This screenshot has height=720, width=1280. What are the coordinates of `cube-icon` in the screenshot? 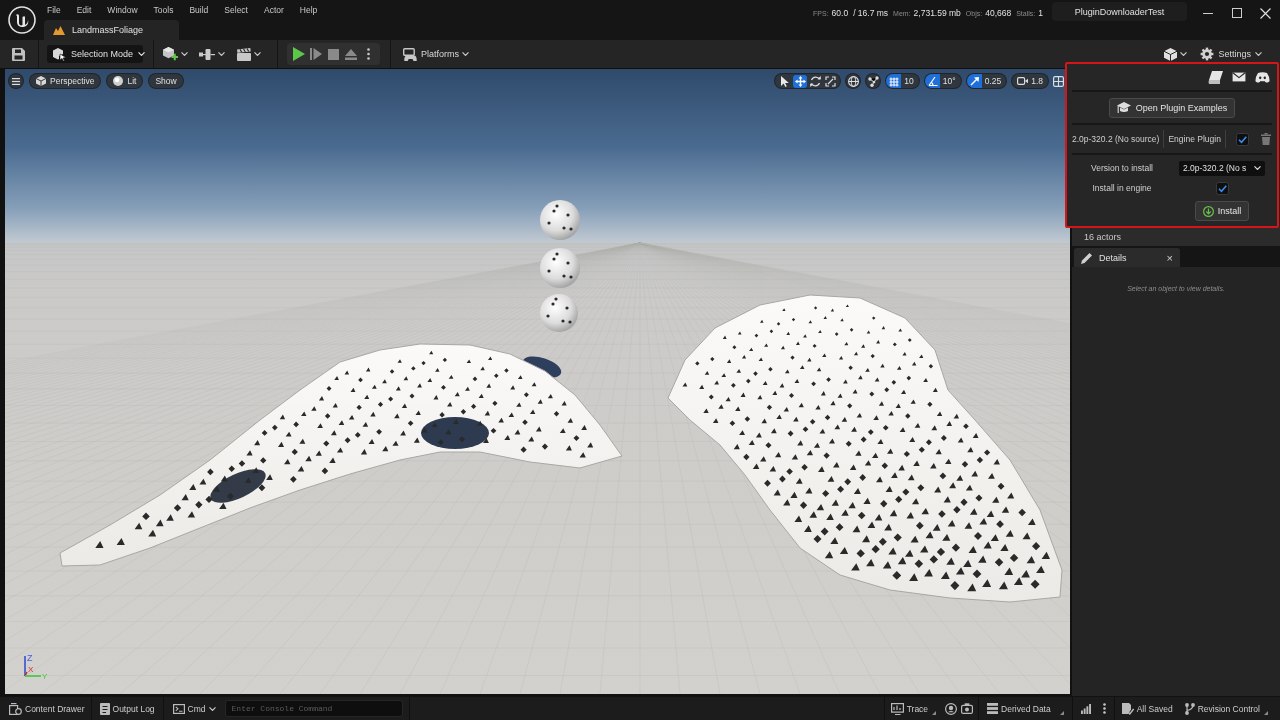 It's located at (41, 81).